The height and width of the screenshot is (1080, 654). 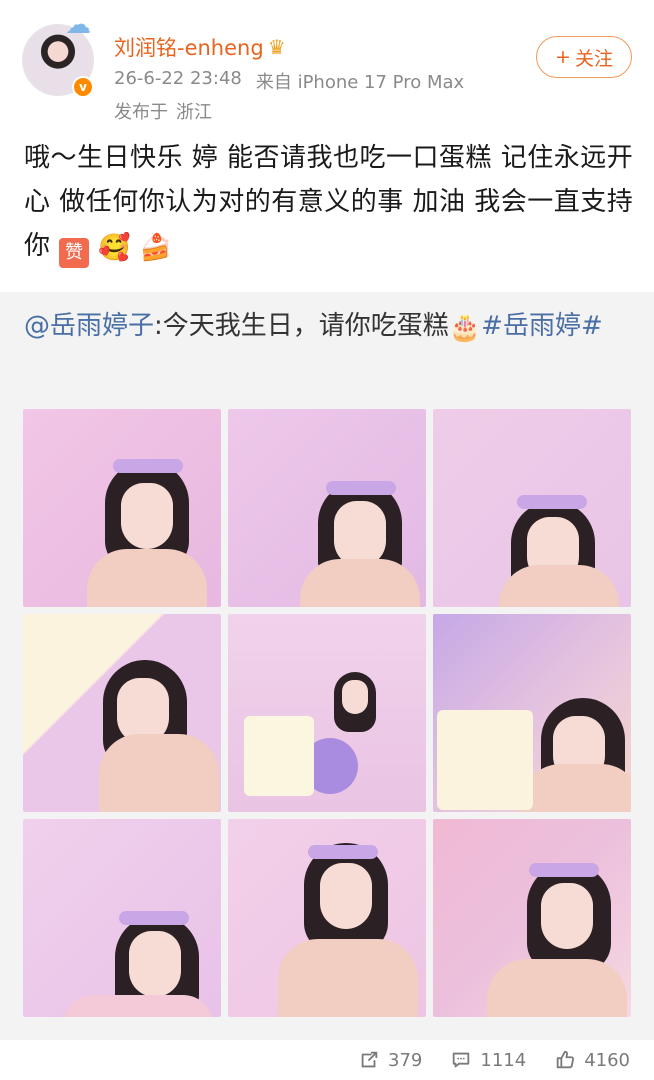 What do you see at coordinates (563, 57) in the screenshot?
I see `plus-icon: +` at bounding box center [563, 57].